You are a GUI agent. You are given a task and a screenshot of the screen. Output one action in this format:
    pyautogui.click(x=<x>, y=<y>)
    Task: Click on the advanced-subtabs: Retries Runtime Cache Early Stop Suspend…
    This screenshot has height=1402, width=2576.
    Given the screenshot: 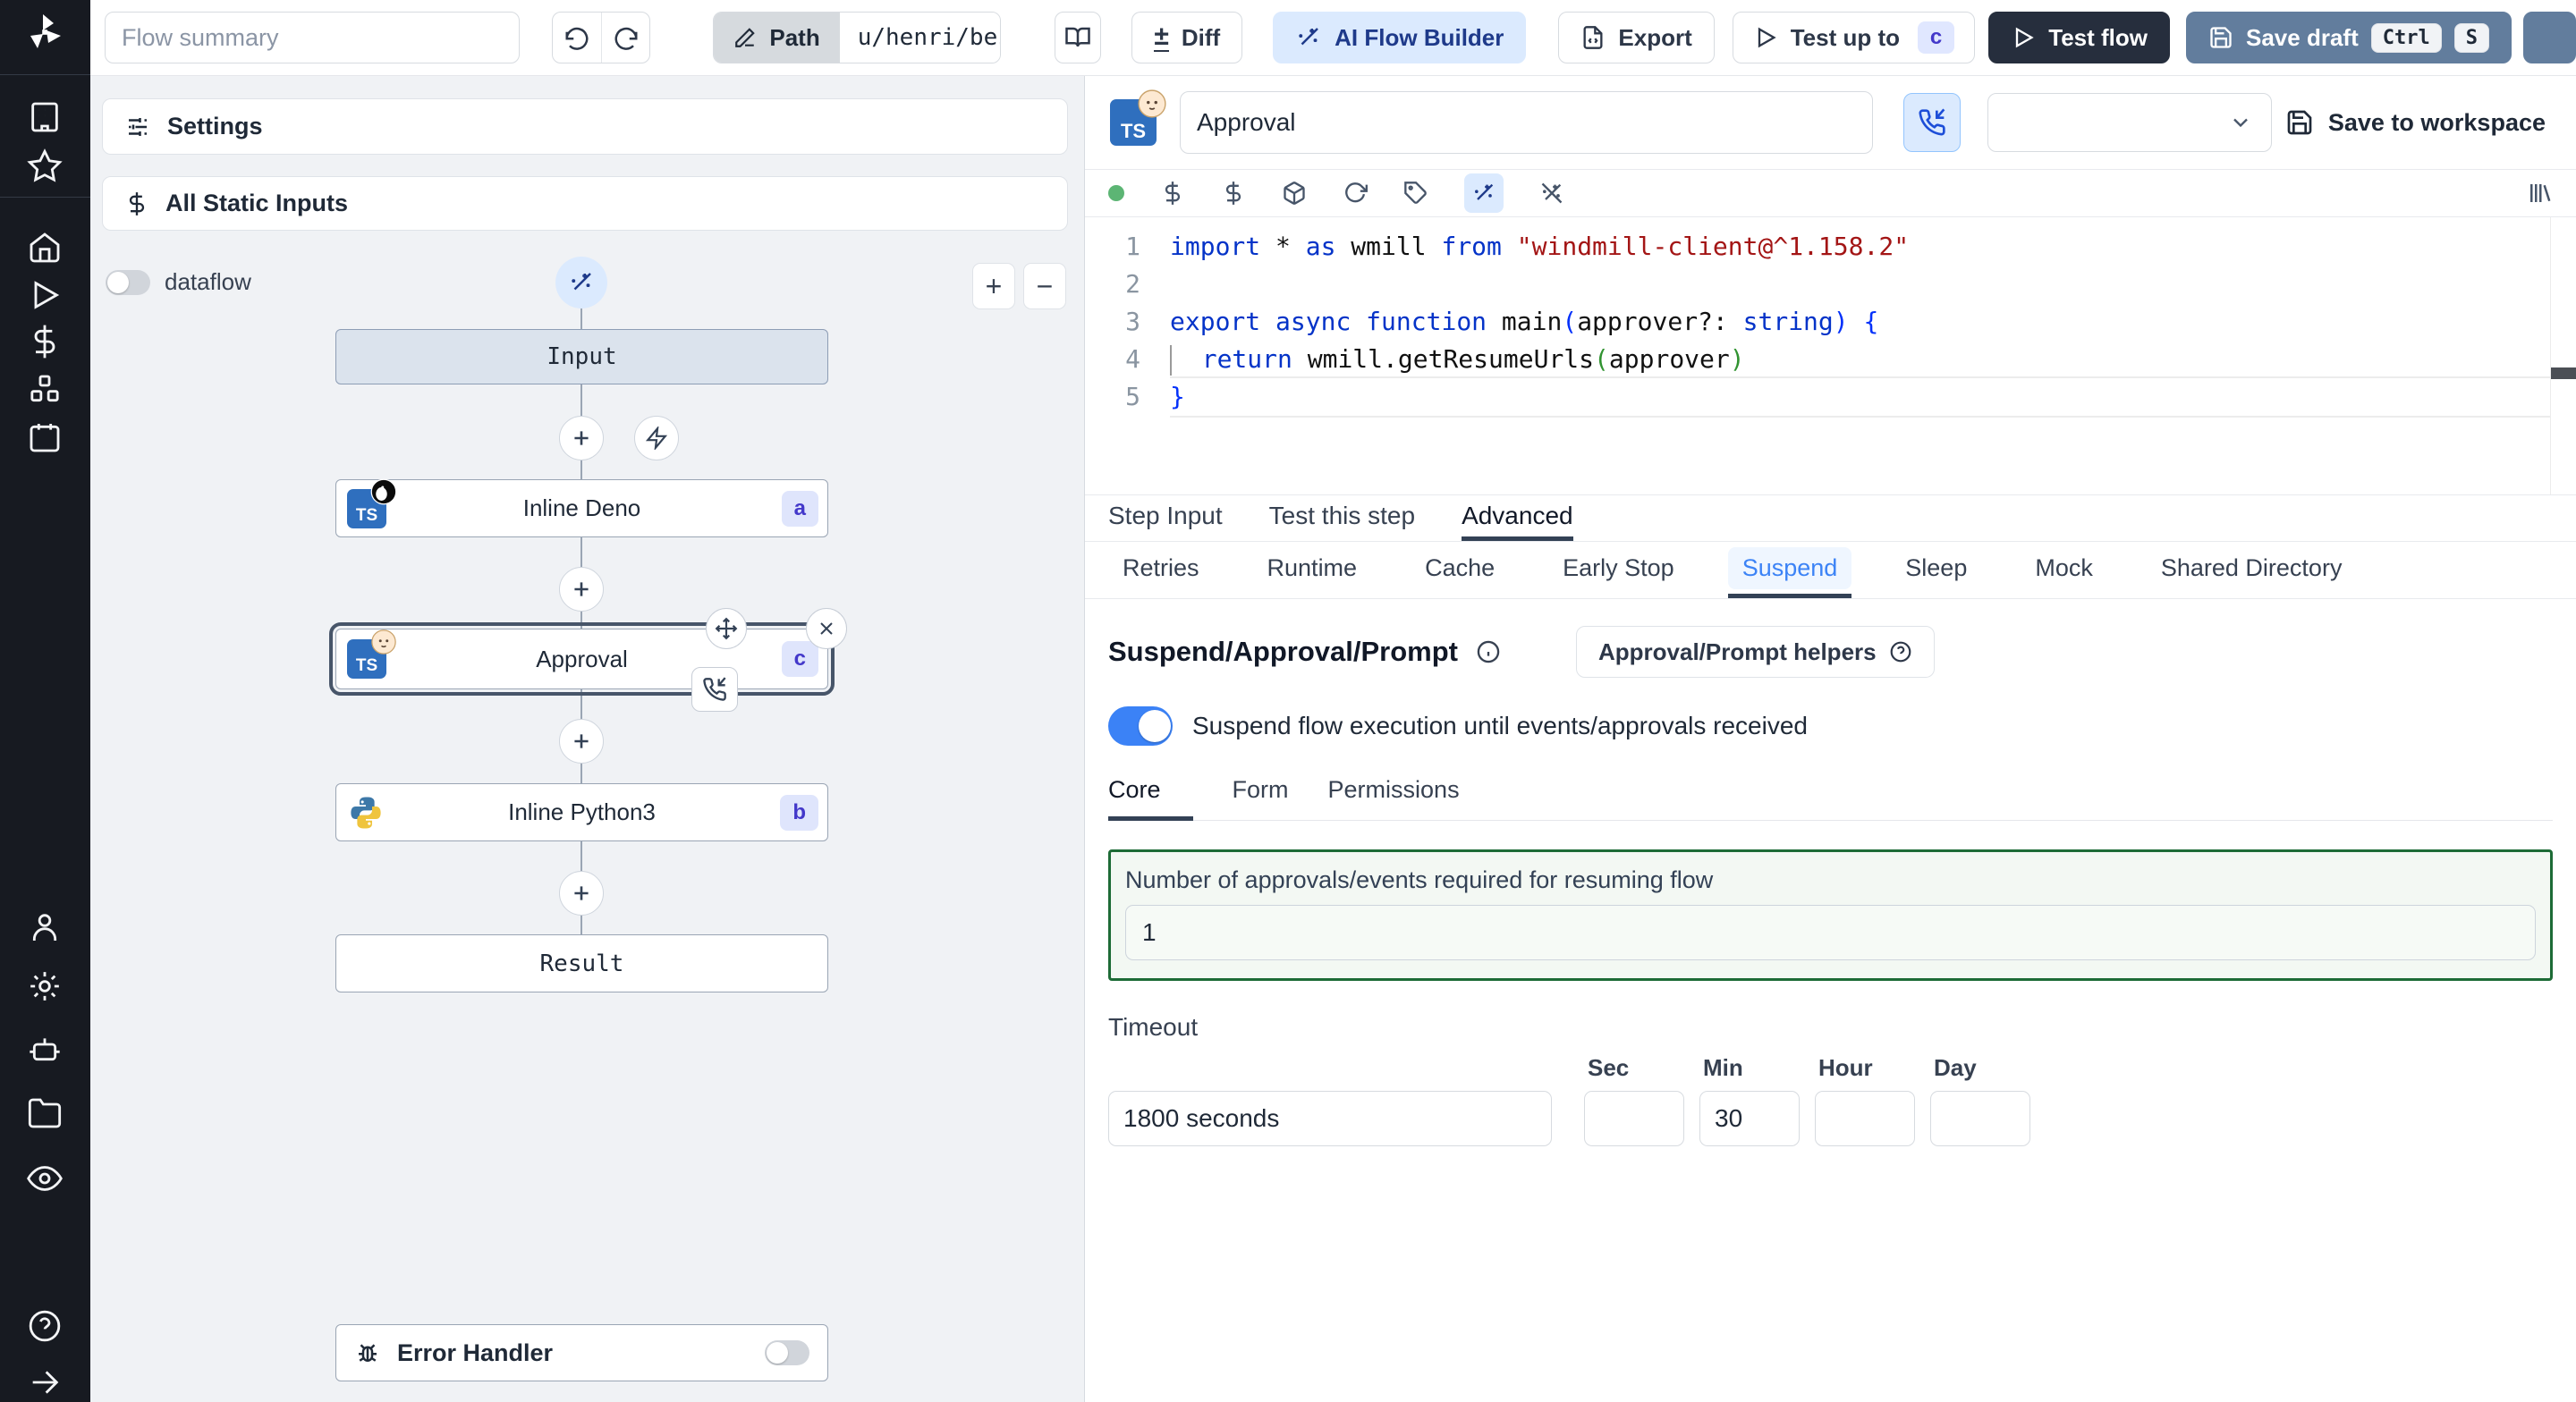 What is the action you would take?
    pyautogui.click(x=1830, y=570)
    